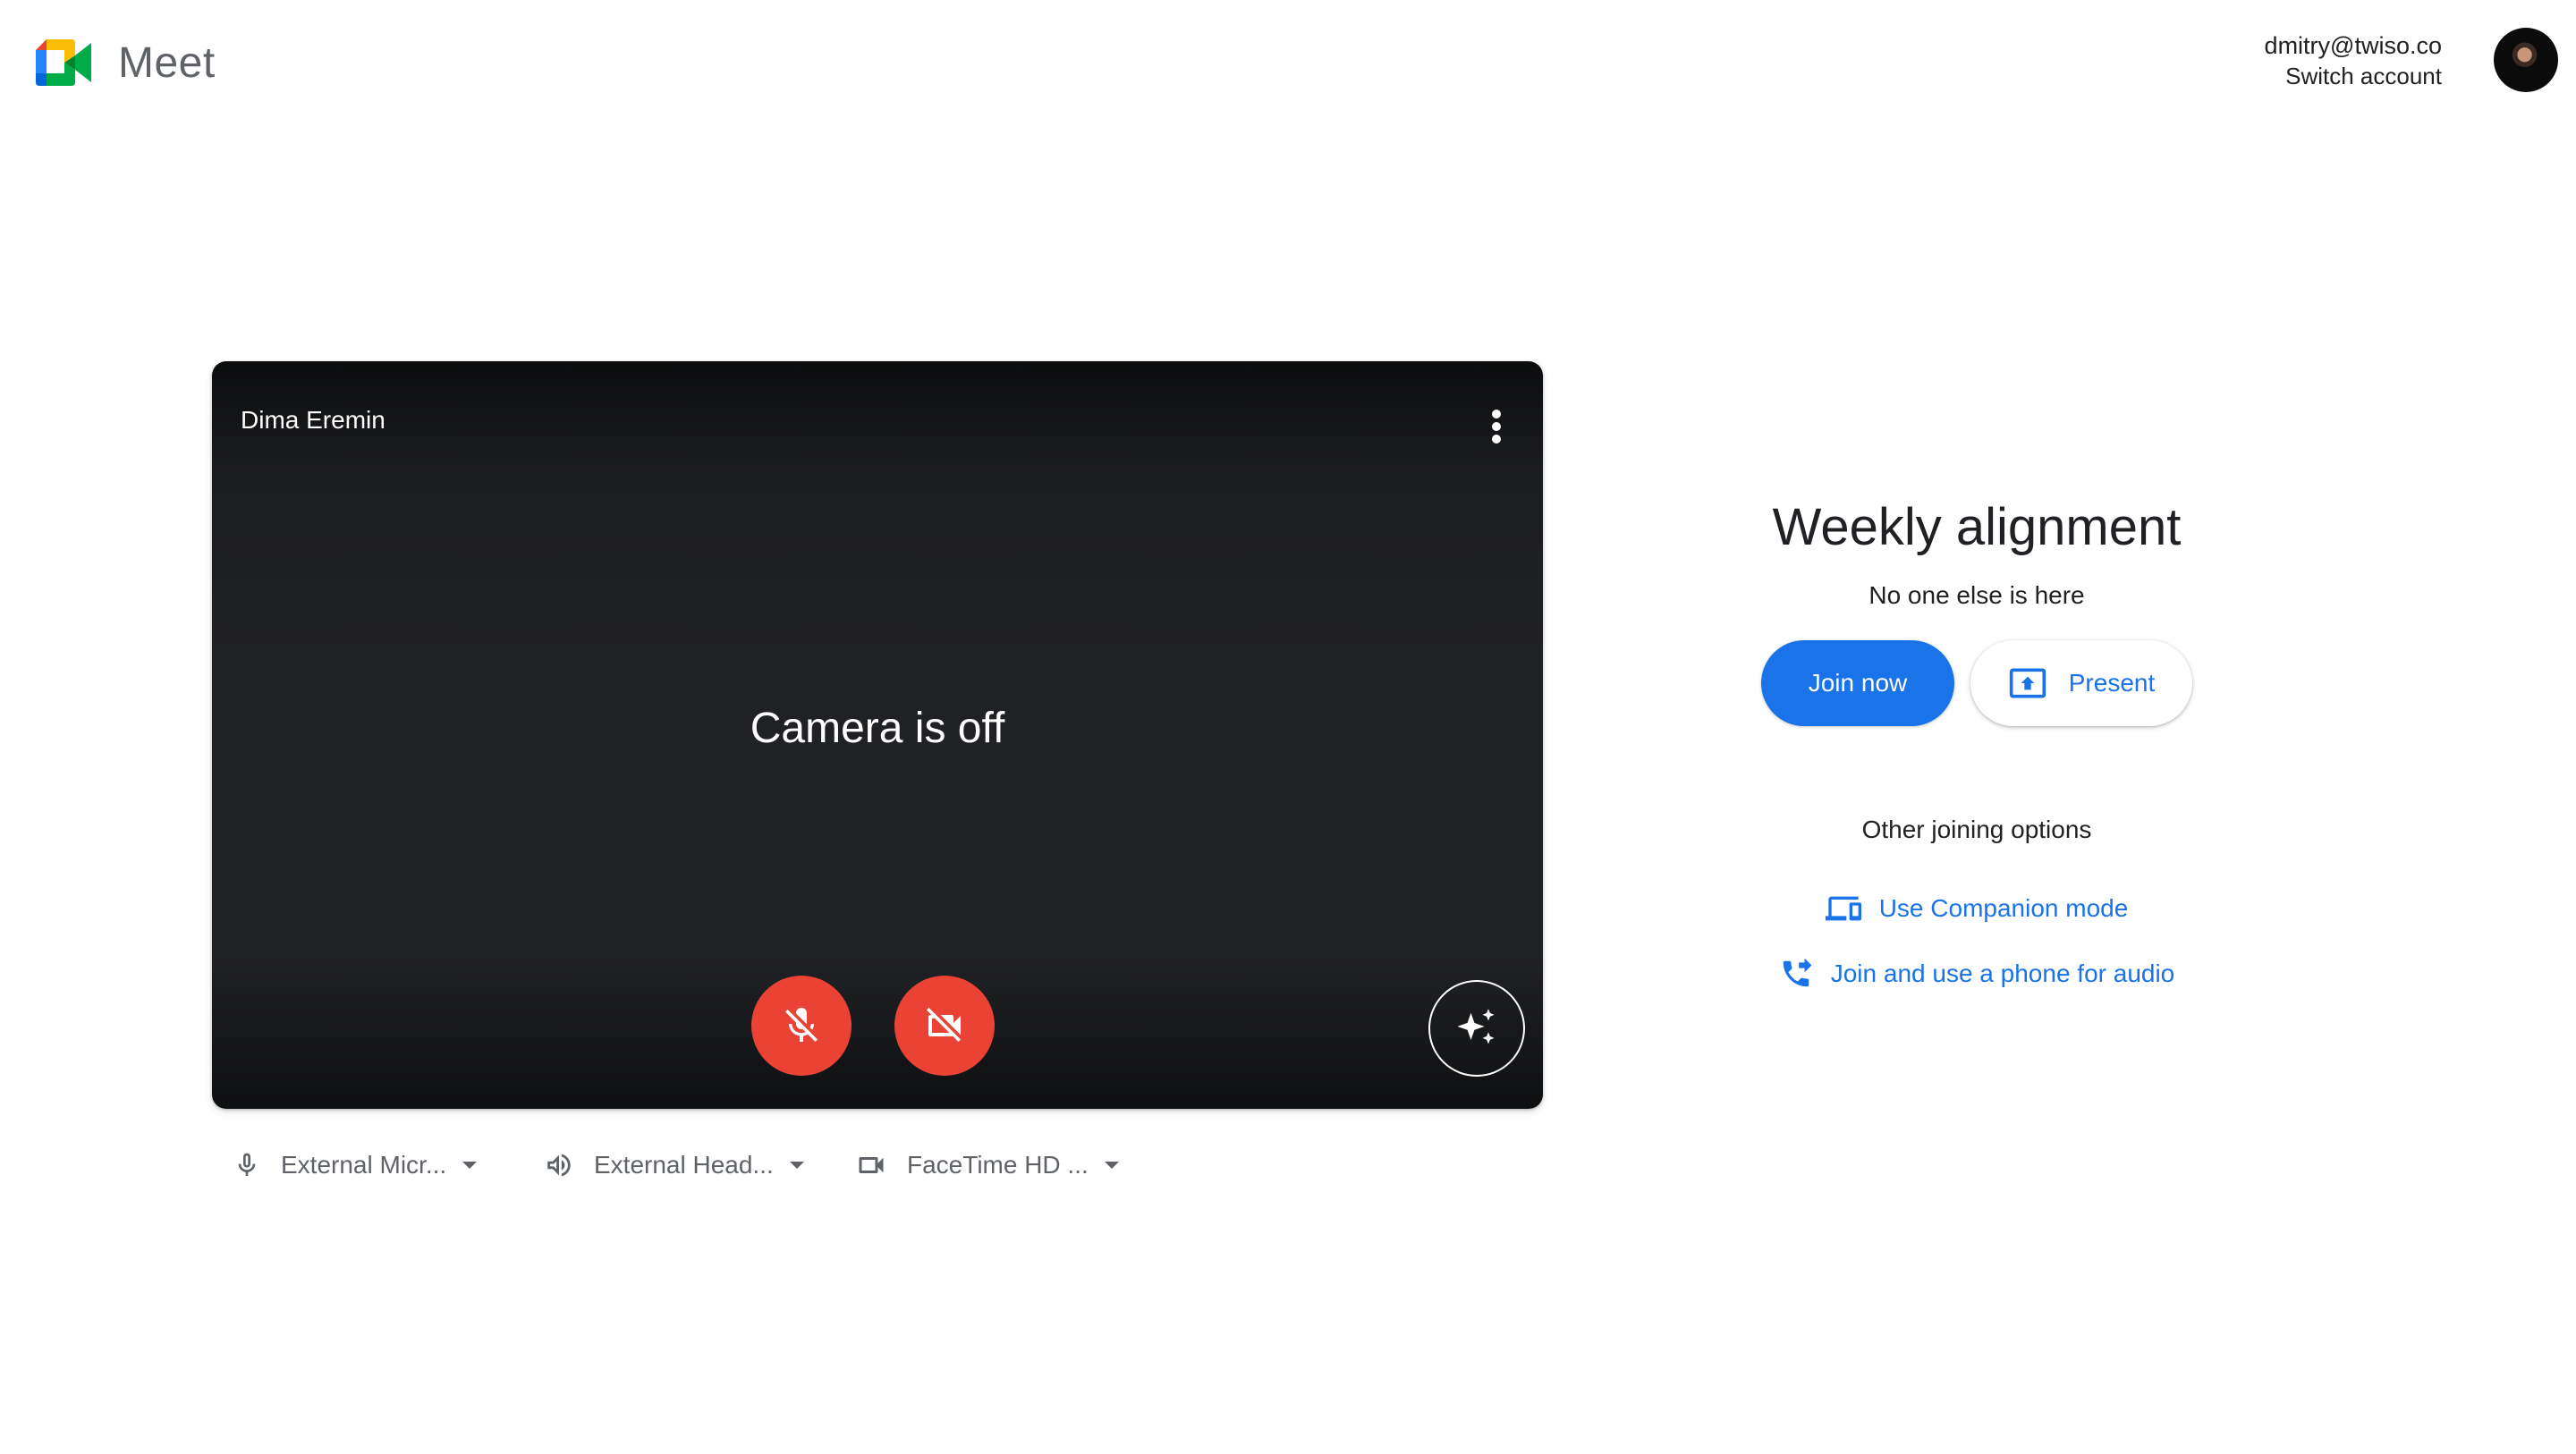 The width and height of the screenshot is (2576, 1454). Describe the element at coordinates (167, 62) in the screenshot. I see `app-name: Meet` at that location.